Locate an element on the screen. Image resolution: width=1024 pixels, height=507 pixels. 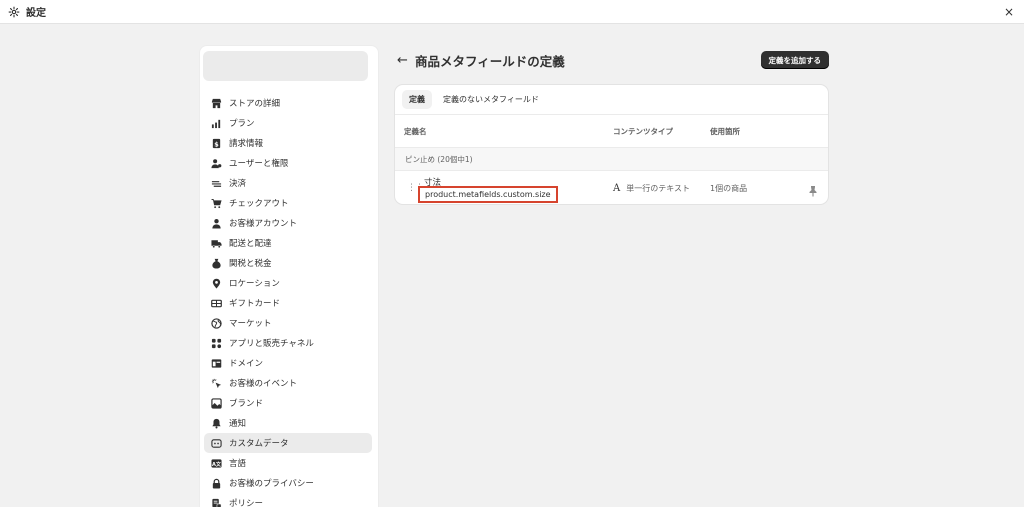
page-title: 商品メタフィールドの定義 is located at coordinates (490, 61).